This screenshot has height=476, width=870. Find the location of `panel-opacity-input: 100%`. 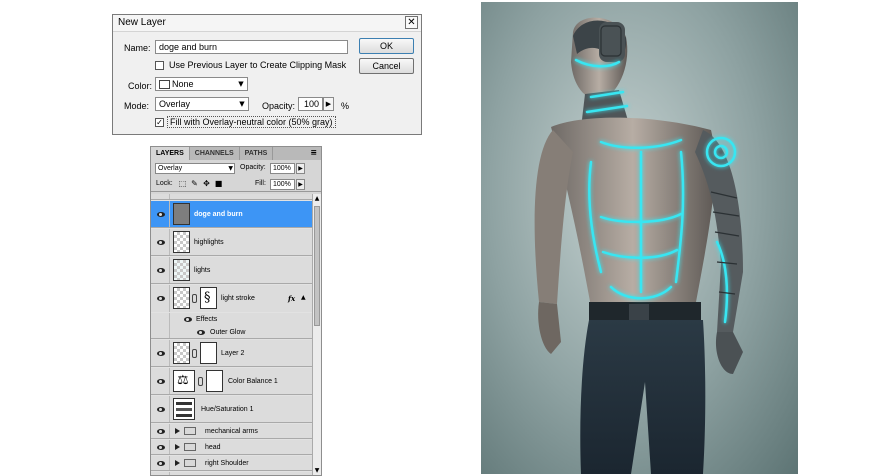

panel-opacity-input: 100% is located at coordinates (282, 168).